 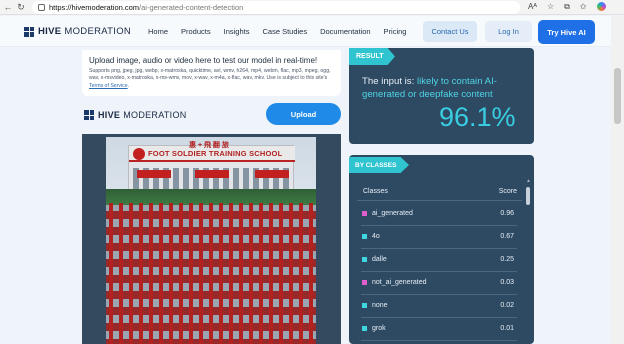 I want to click on url-domain: https://hivemoderation.com, so click(x=94, y=7).